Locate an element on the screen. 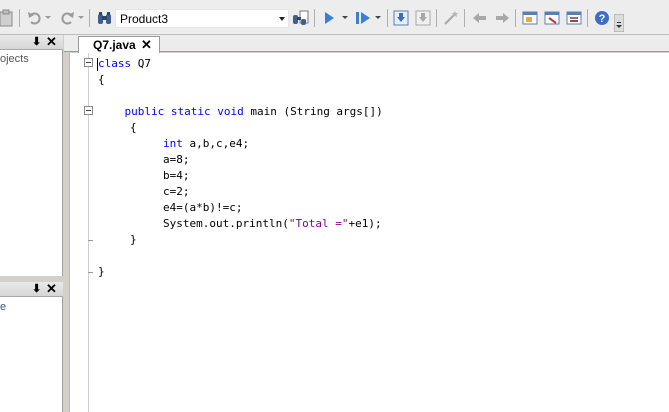 This screenshot has height=412, width=669. undo-dropdown-arrow is located at coordinates (48, 17).